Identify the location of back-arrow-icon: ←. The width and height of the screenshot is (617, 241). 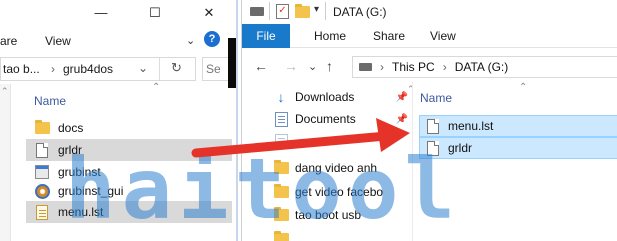
(261, 66).